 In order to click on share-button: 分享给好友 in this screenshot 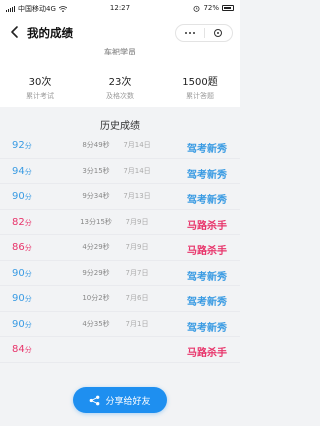, I will do `click(120, 400)`.